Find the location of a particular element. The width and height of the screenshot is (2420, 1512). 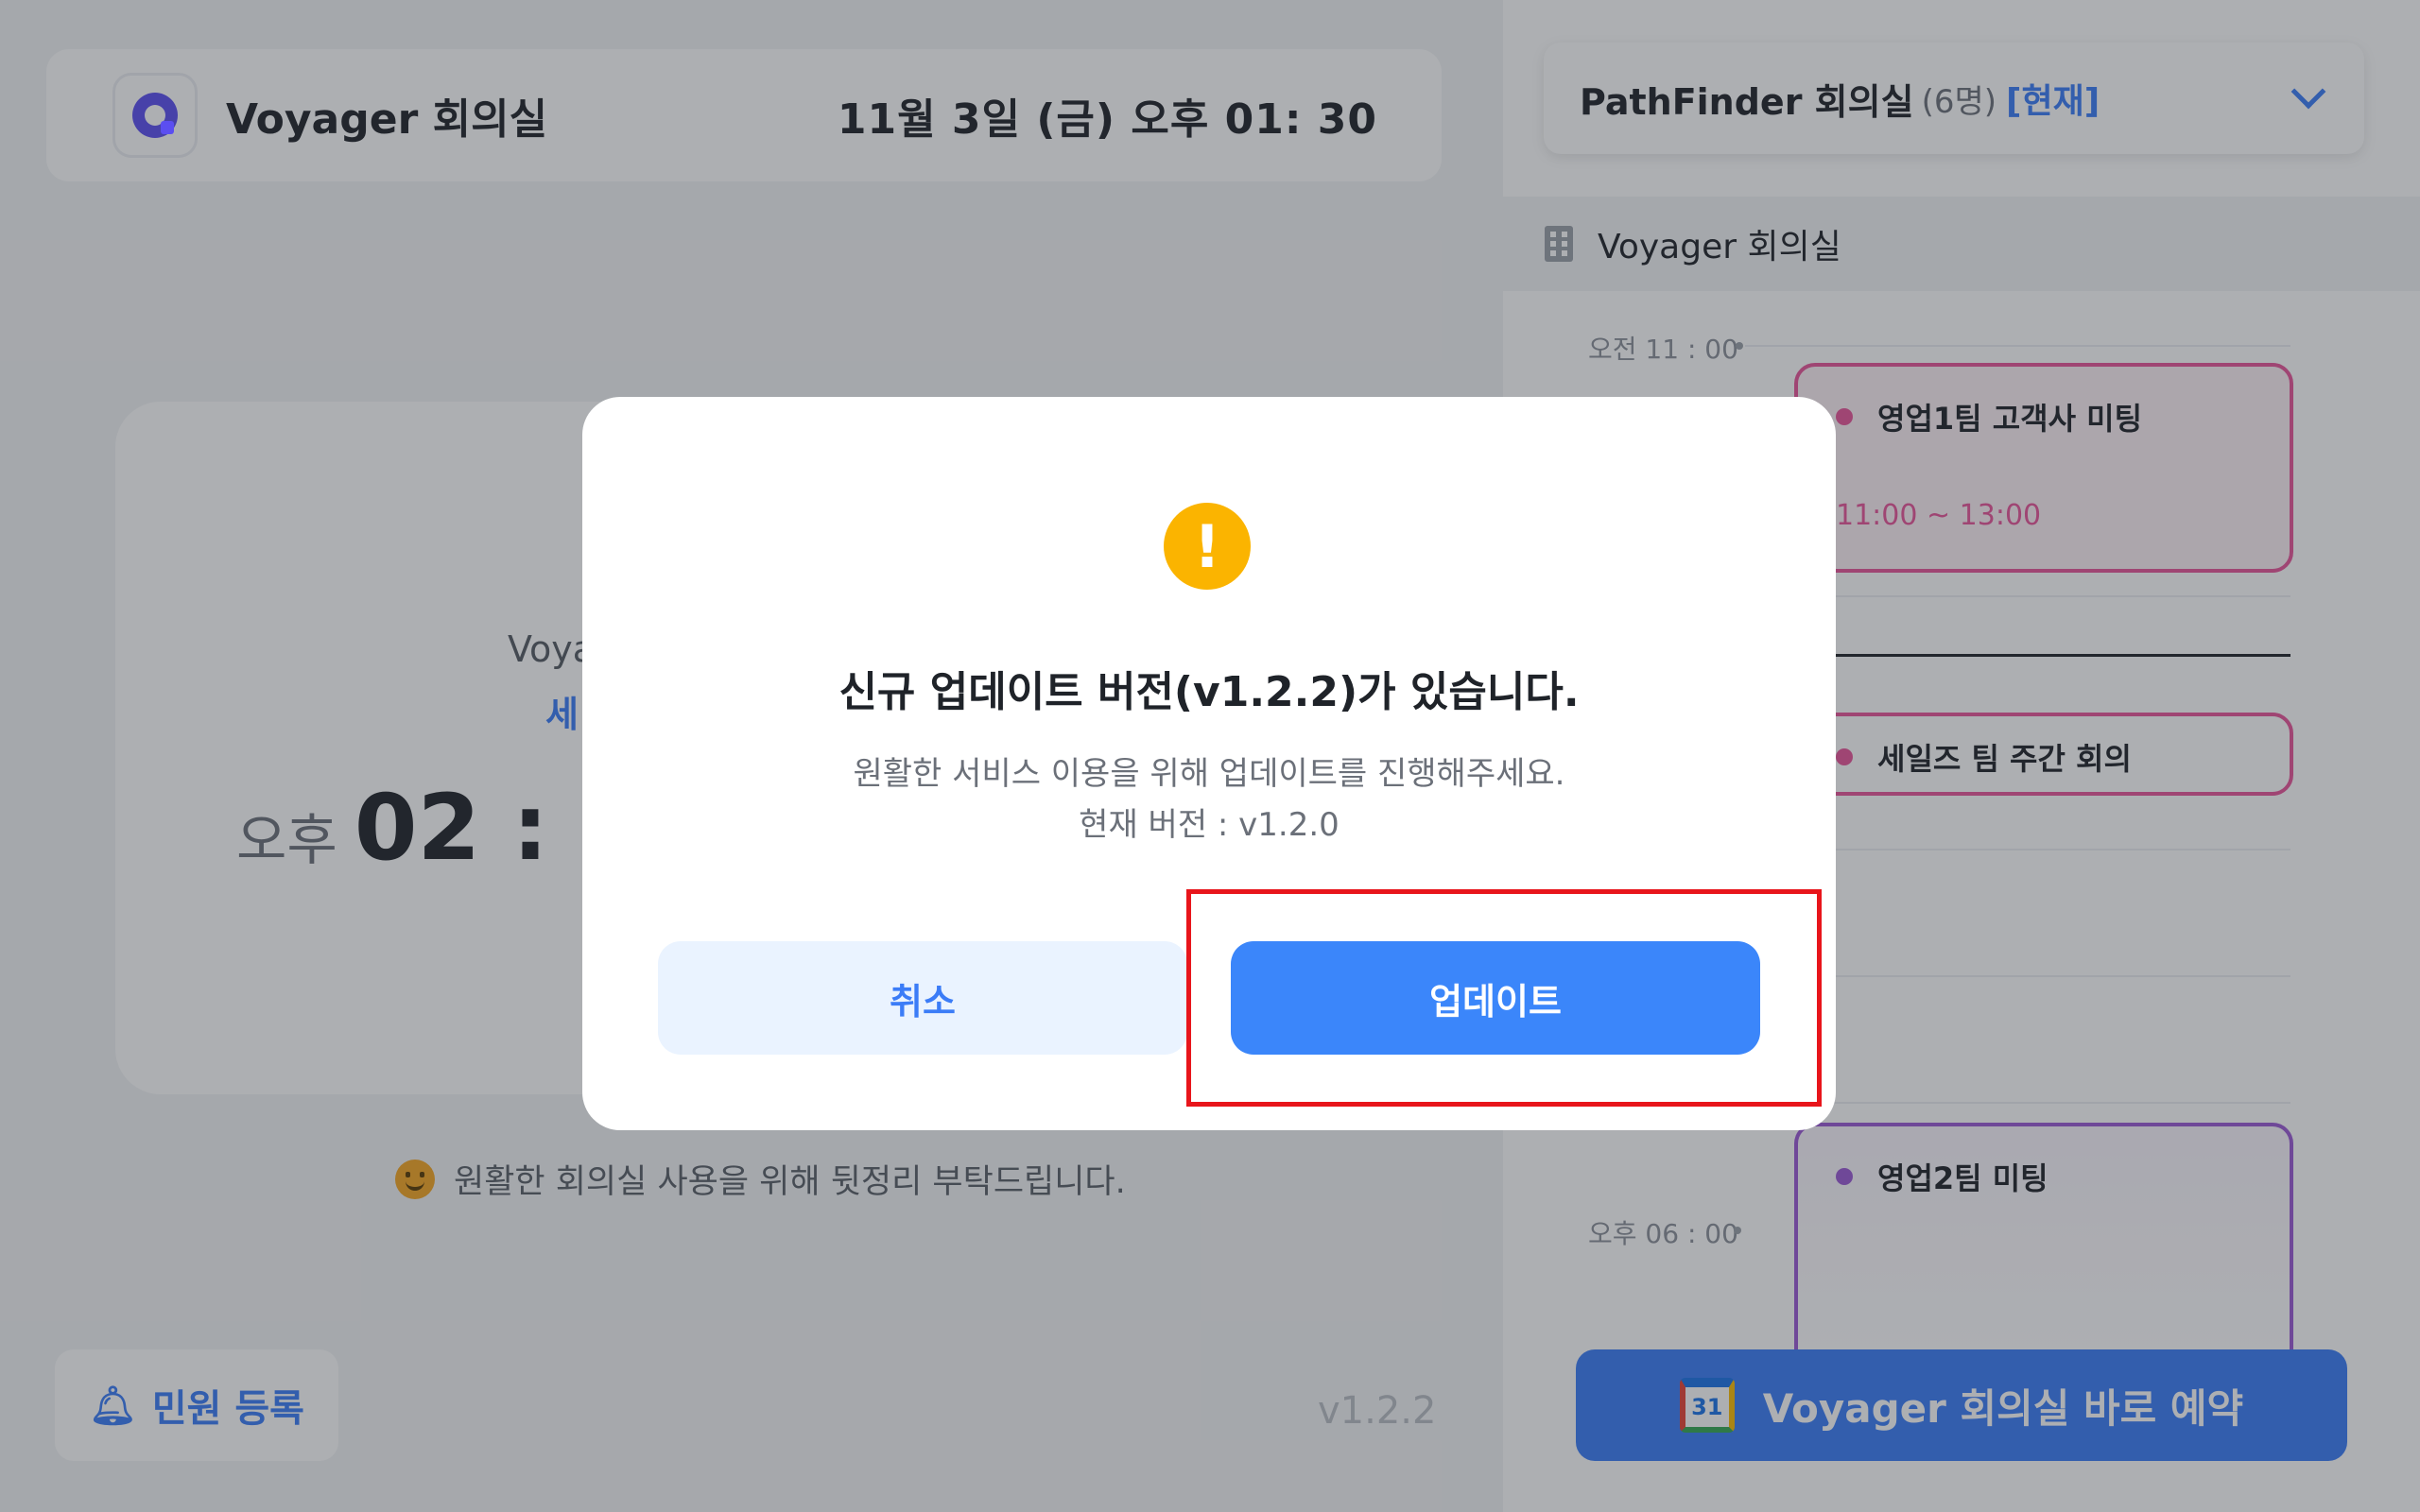

dialog-description-line: 원활한 서비스 이용을 위해 업데이트를 진행해주세요. is located at coordinates (1209, 774).